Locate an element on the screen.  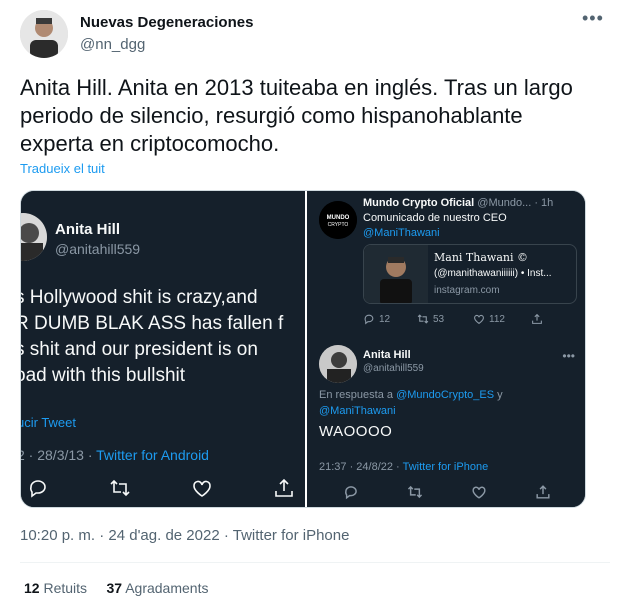
svg-text: MUNDO is located at coordinates (338, 218).